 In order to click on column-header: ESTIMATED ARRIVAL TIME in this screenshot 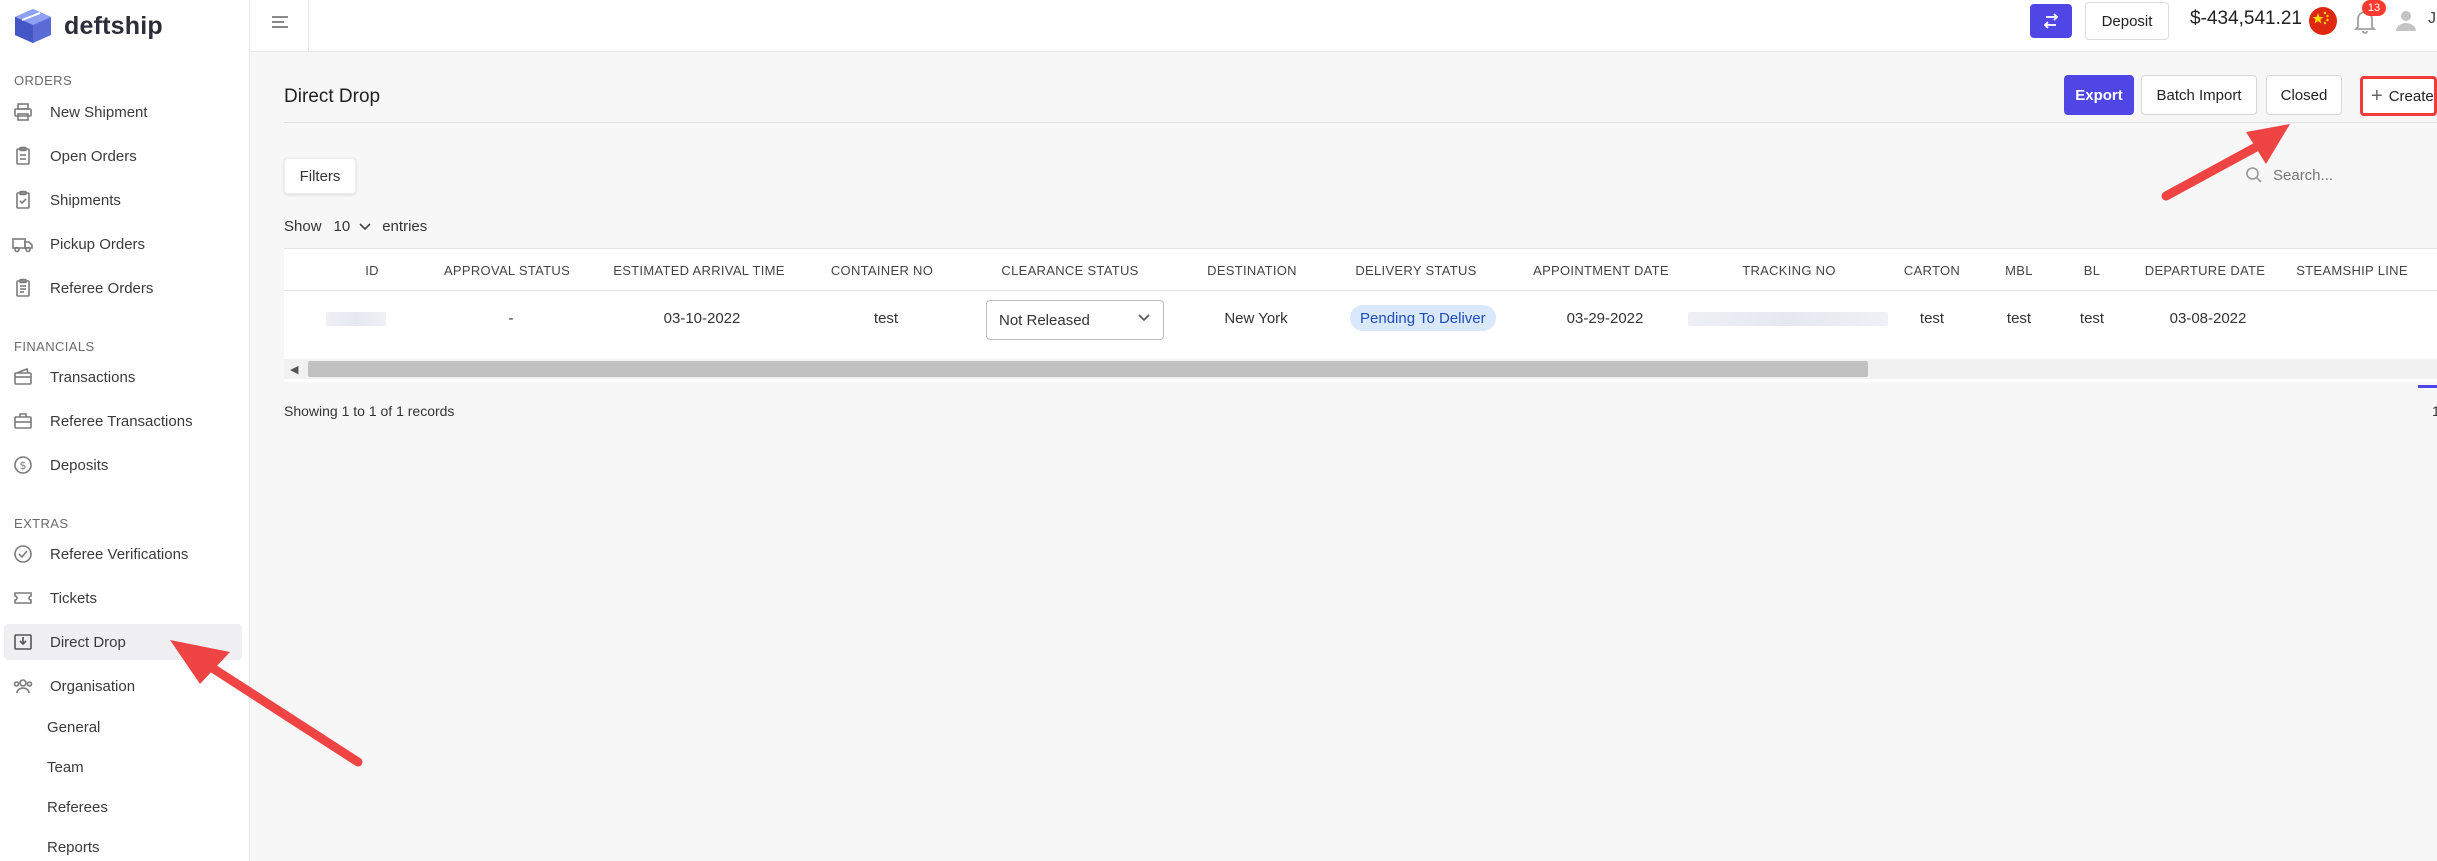, I will do `click(699, 270)`.